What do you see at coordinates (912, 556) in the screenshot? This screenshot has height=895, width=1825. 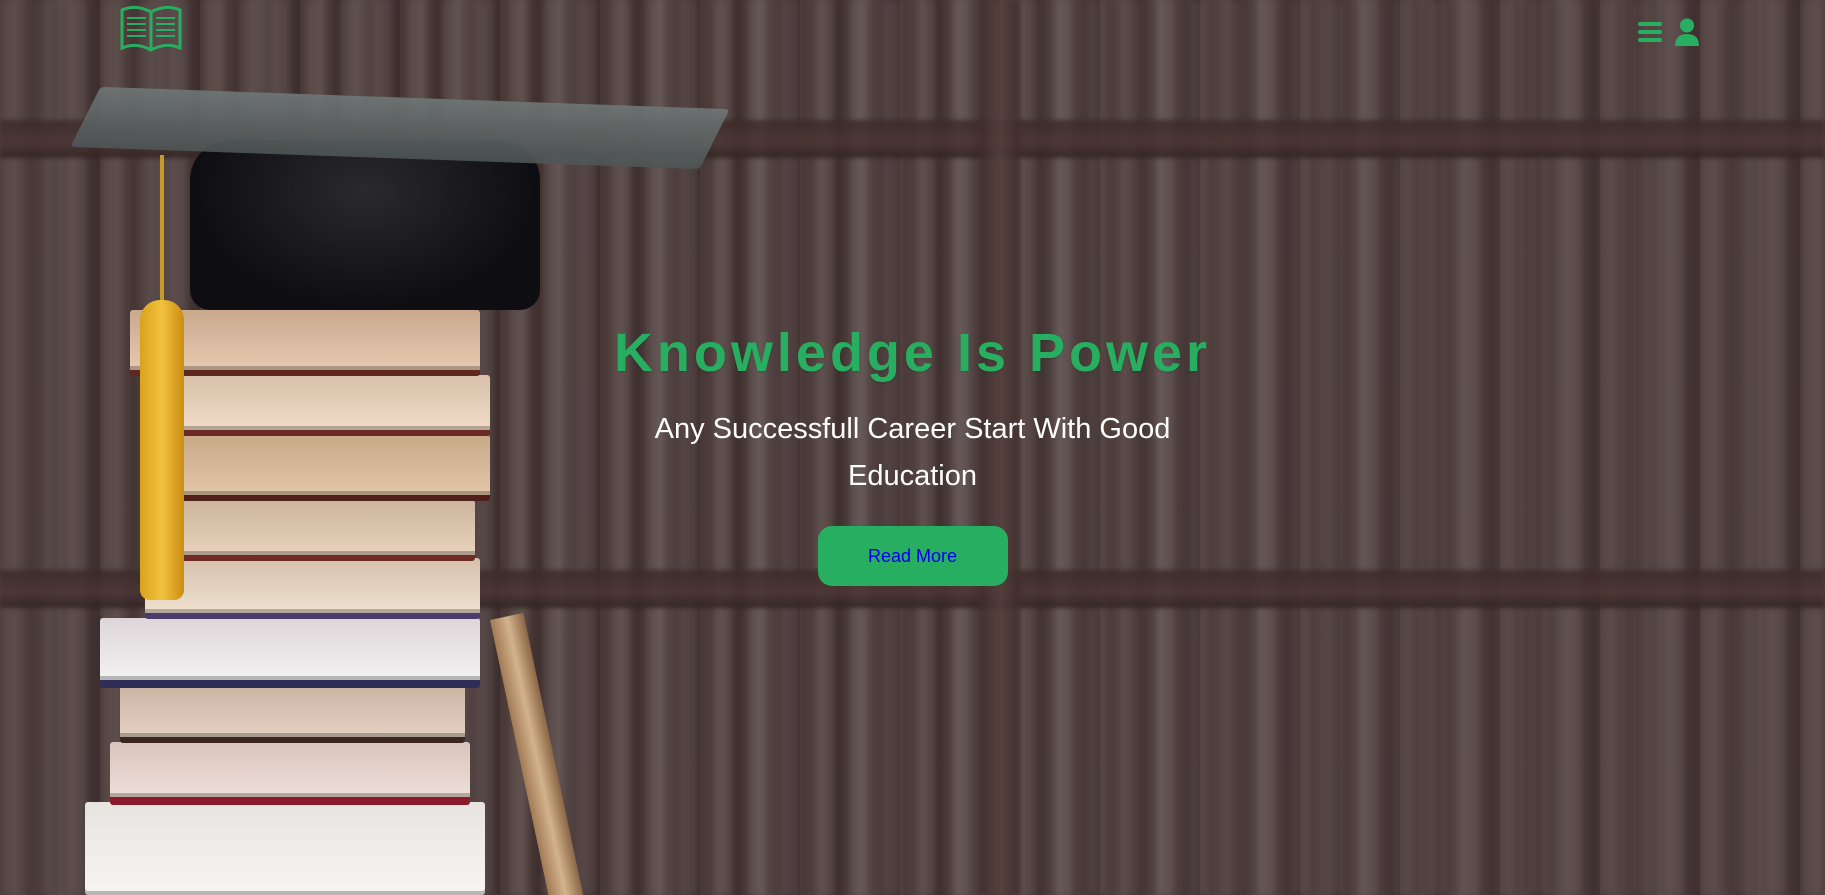 I see `read-more-button: Read More` at bounding box center [912, 556].